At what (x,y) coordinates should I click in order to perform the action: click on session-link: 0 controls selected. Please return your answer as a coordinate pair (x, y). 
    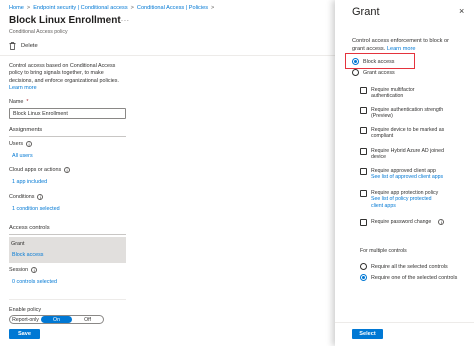
    Looking at the image, I should click on (34, 282).